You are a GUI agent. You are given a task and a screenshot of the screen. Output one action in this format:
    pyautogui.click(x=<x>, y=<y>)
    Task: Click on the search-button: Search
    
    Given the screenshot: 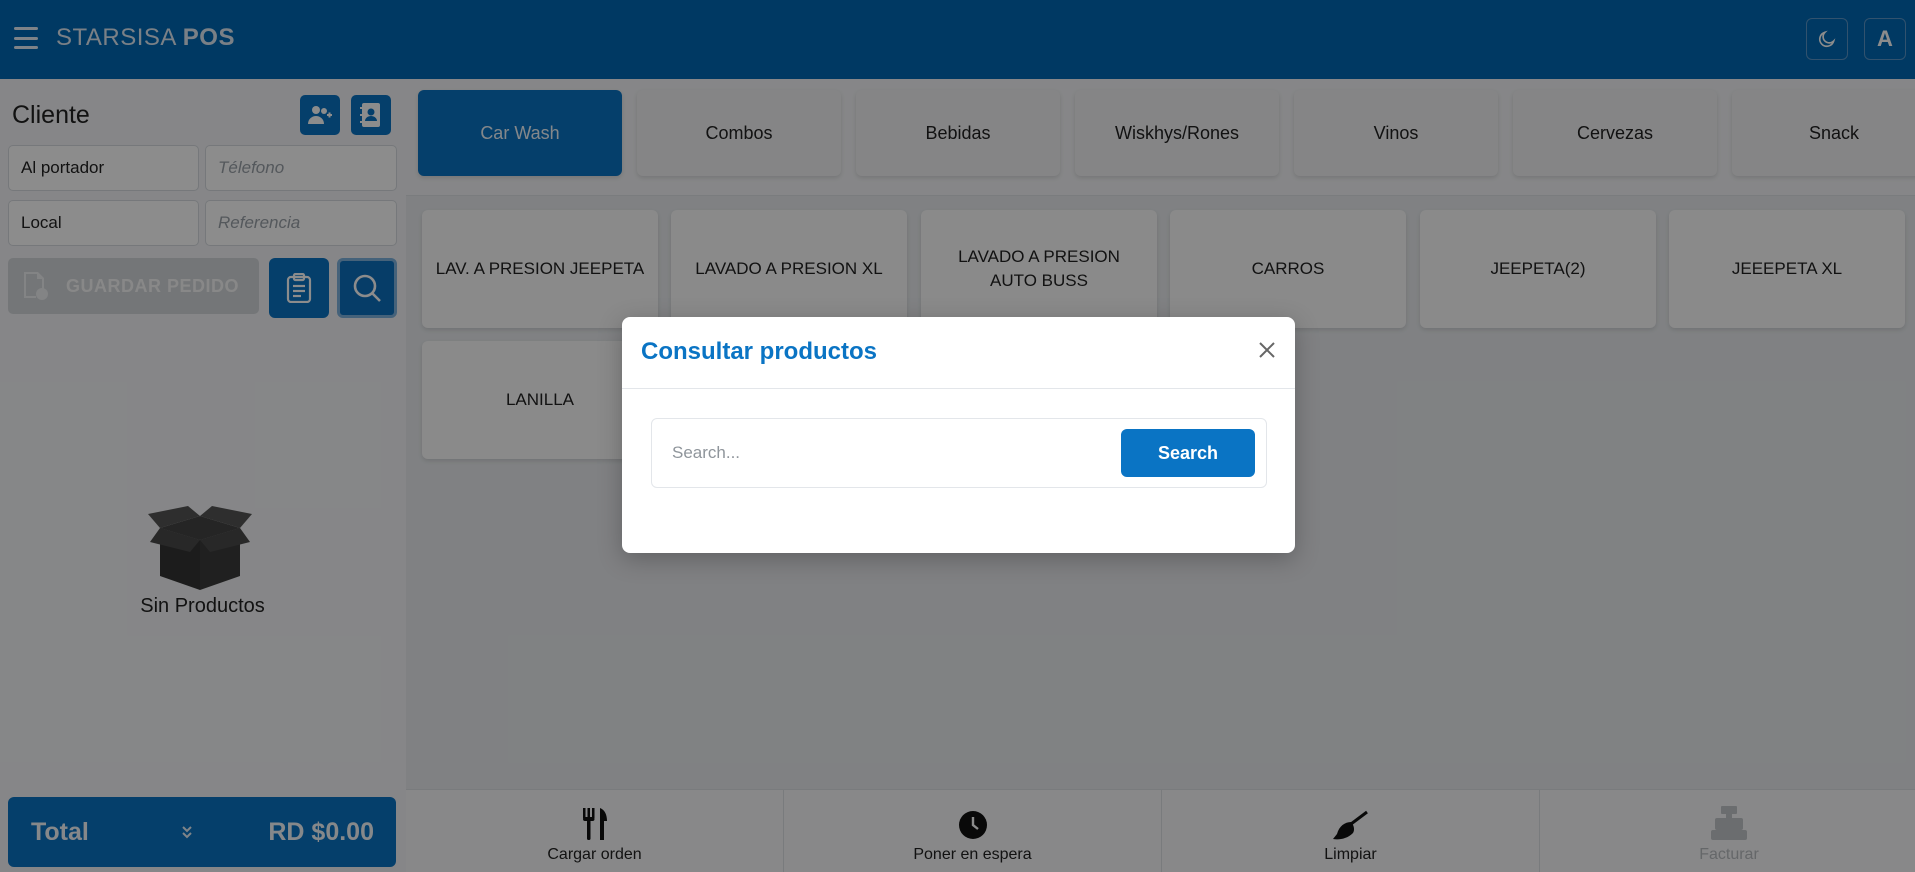 What is the action you would take?
    pyautogui.click(x=1188, y=453)
    